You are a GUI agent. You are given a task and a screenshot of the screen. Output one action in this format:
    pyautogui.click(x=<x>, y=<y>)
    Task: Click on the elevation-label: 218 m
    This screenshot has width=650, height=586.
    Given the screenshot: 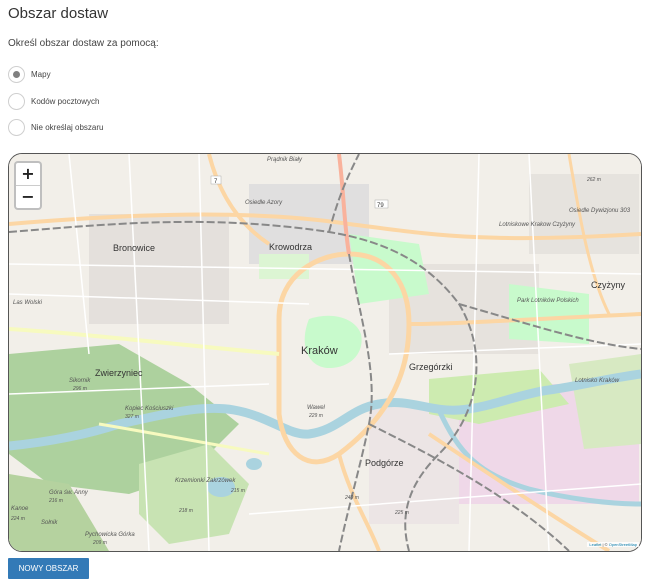 What is the action you would take?
    pyautogui.click(x=185, y=511)
    